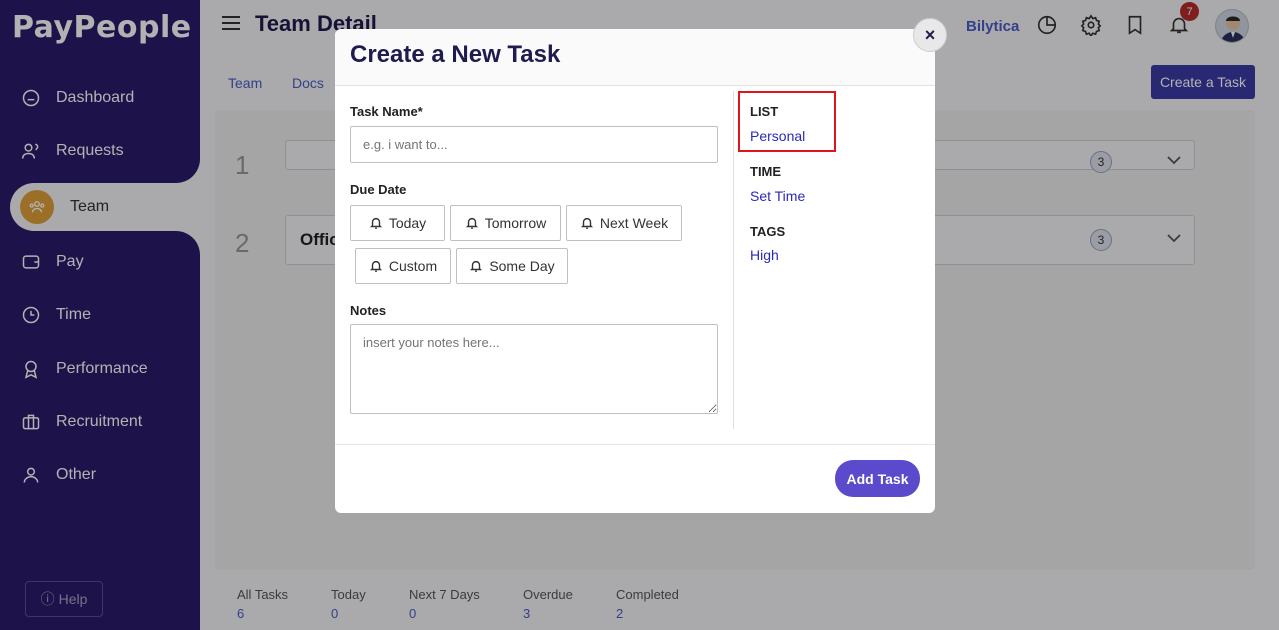 The height and width of the screenshot is (630, 1279). Describe the element at coordinates (766, 171) in the screenshot. I see `time-label: TIME` at that location.